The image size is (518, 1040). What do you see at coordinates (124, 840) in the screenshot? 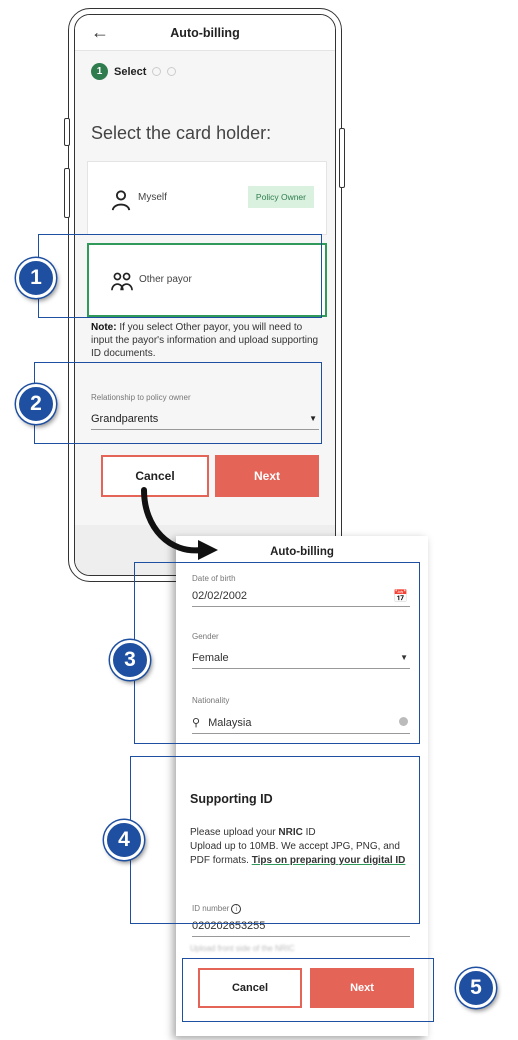
I see `step-marker-4: 4` at bounding box center [124, 840].